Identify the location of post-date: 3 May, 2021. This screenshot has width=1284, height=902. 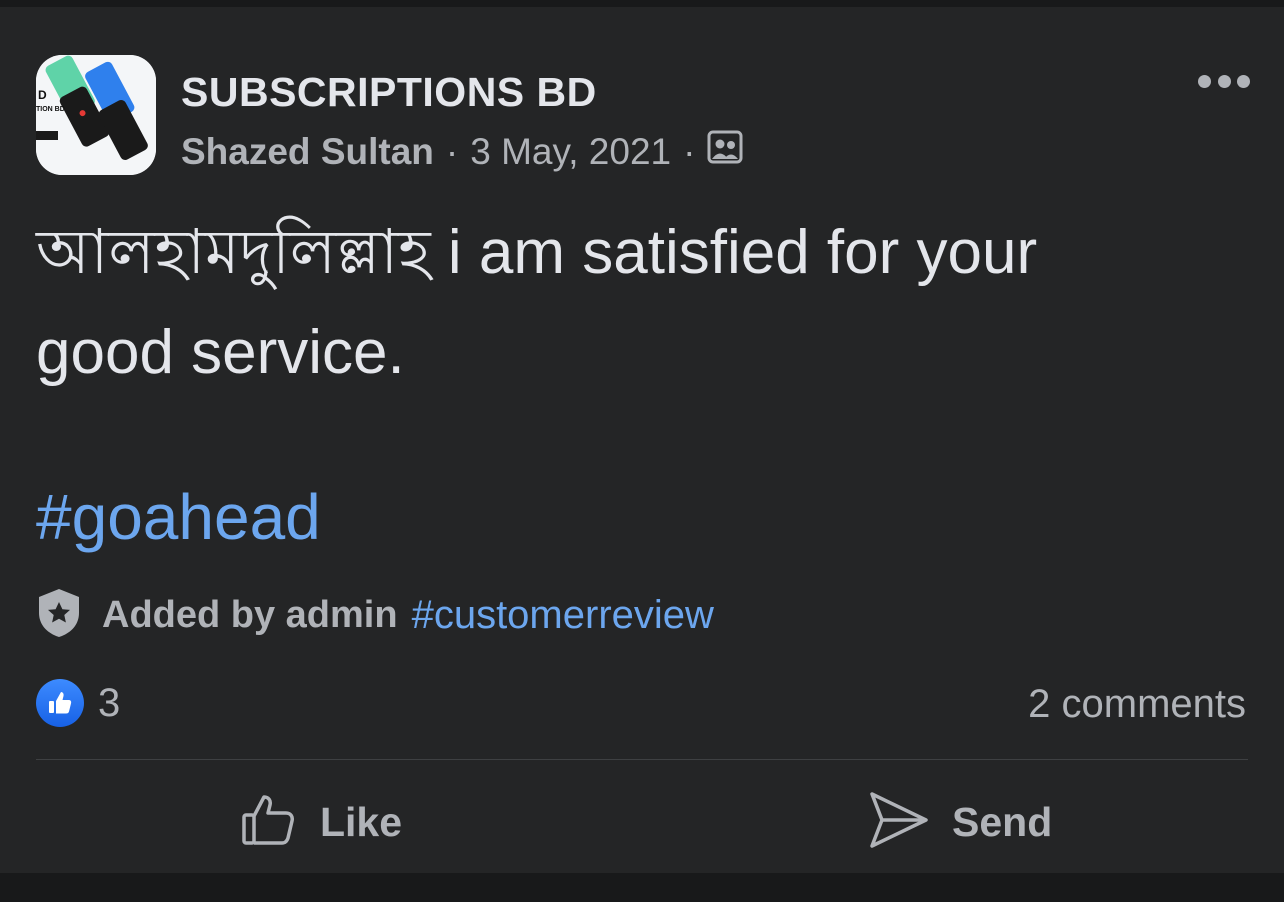
(570, 152).